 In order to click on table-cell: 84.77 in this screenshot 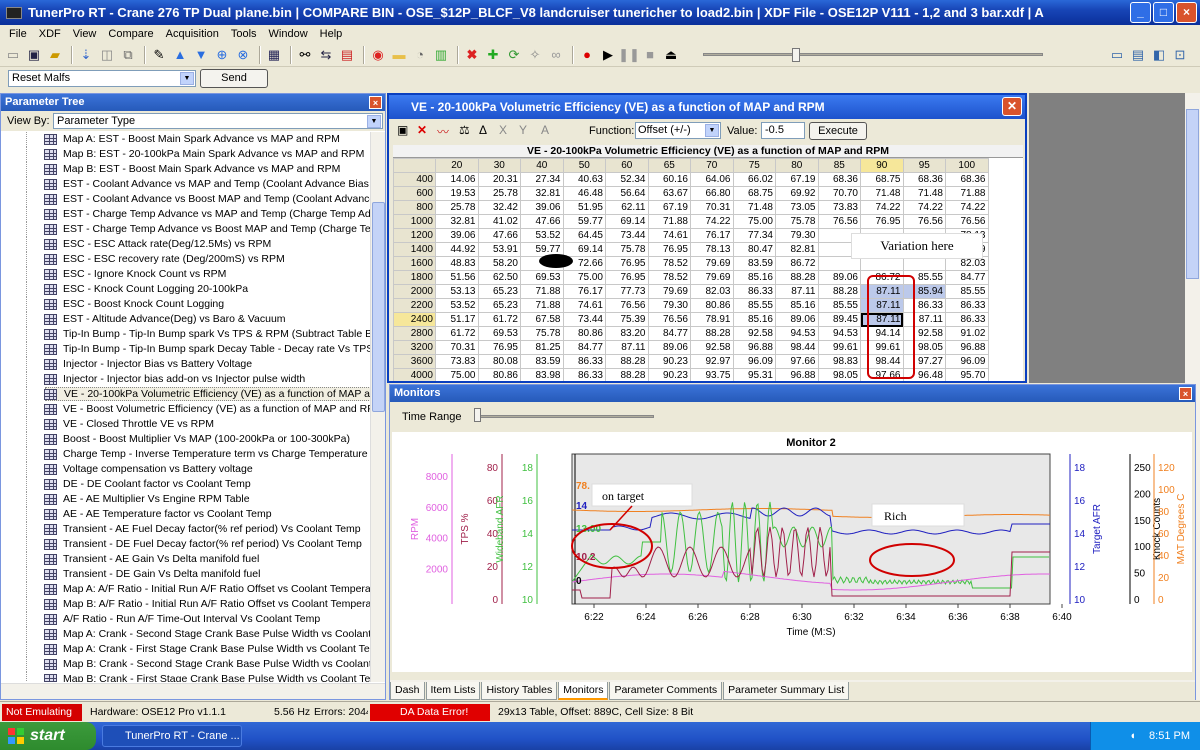, I will do `click(967, 277)`.